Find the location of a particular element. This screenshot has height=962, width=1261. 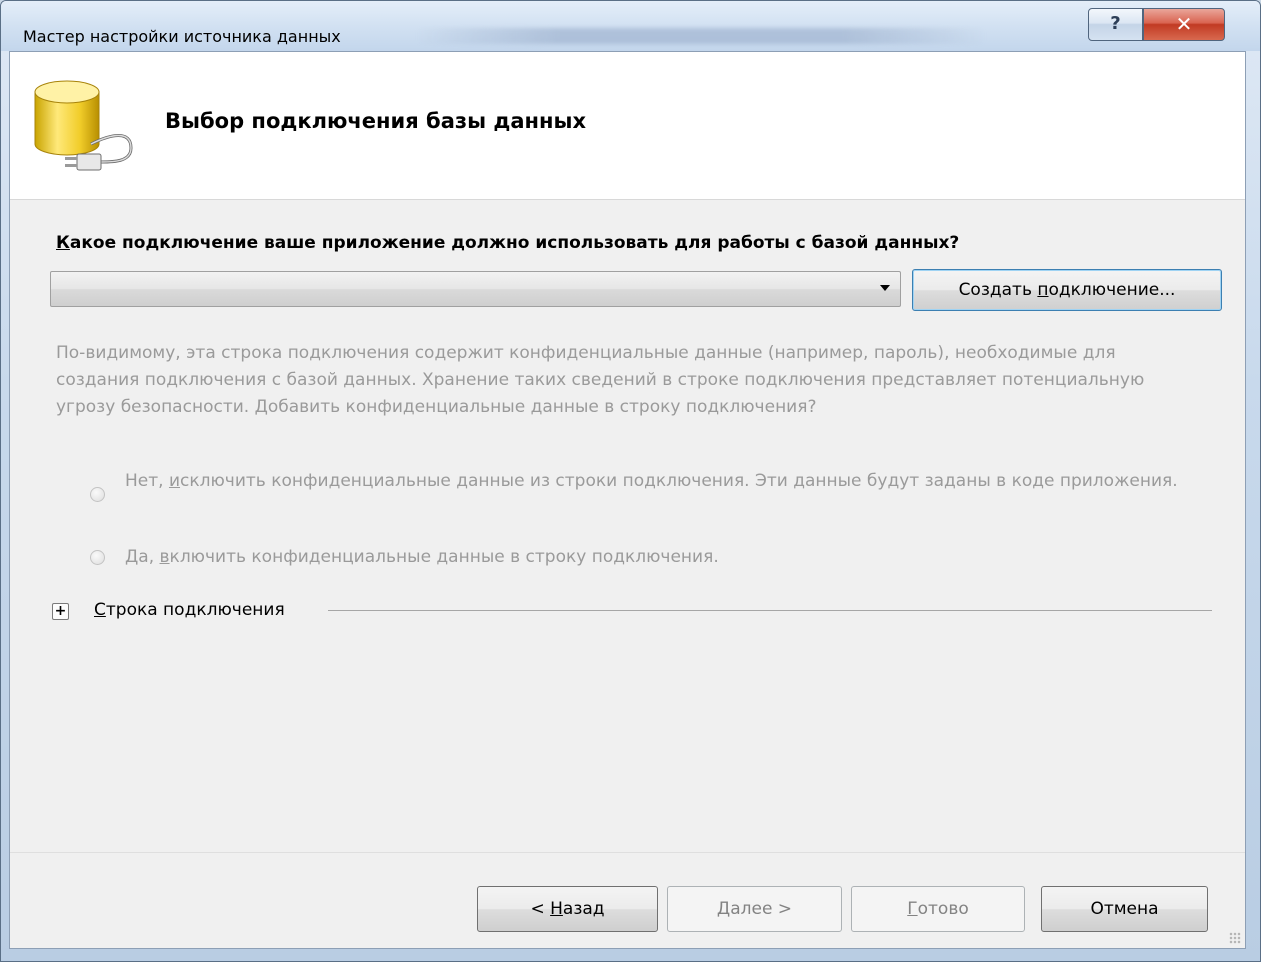

close-icon: ✕ is located at coordinates (1184, 24).